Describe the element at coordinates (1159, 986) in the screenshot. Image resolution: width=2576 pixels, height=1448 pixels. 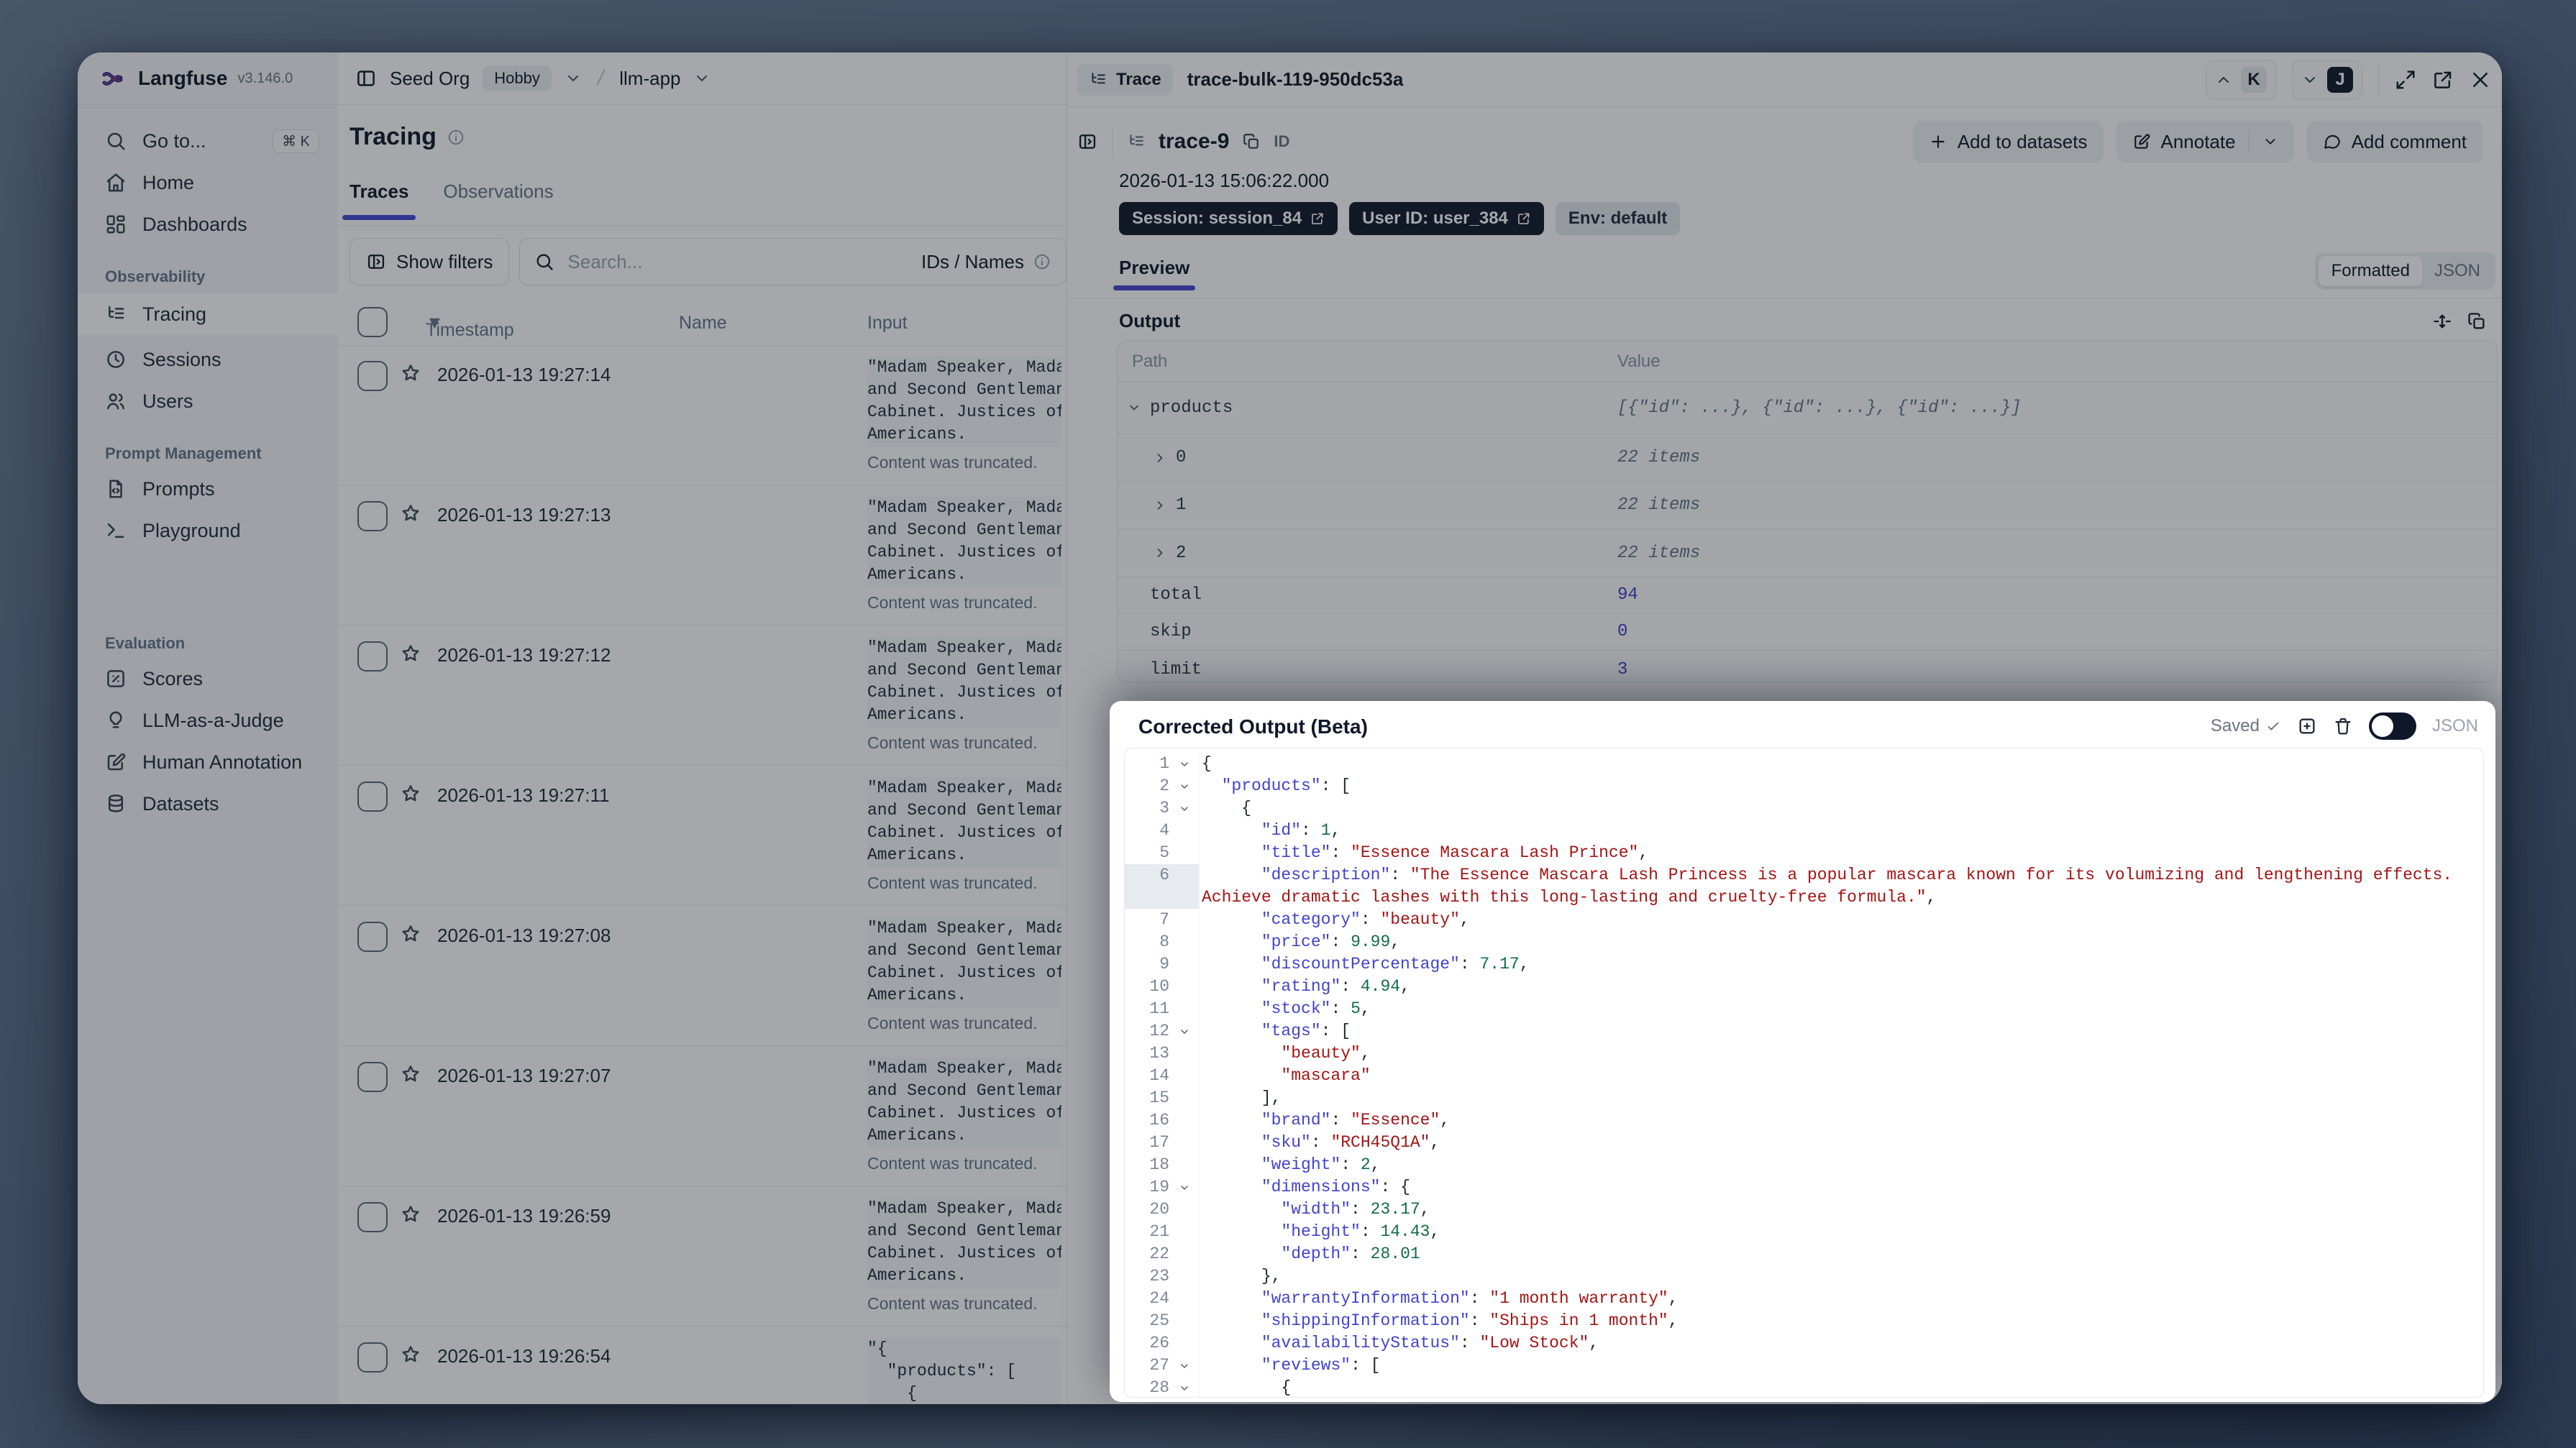
I see `line-number: 10` at that location.